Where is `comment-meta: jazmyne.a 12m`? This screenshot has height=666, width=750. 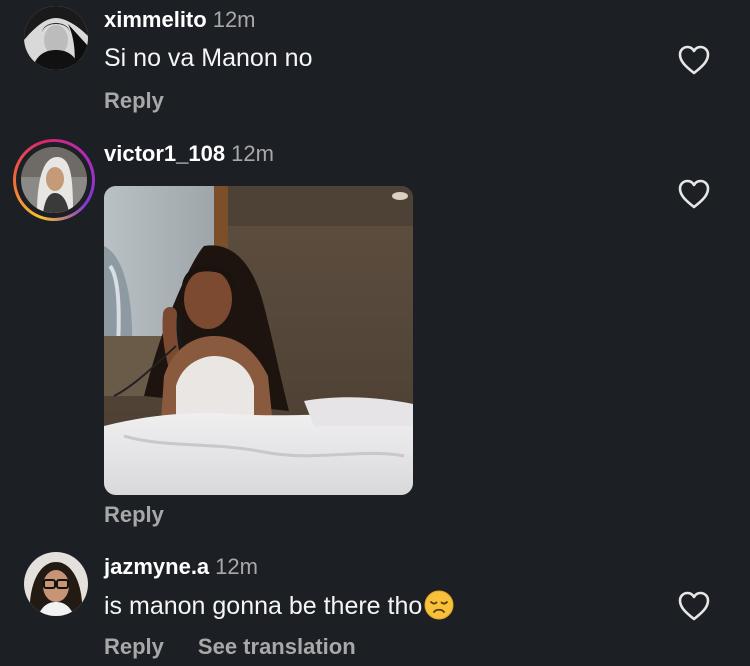 comment-meta: jazmyne.a 12m is located at coordinates (181, 567).